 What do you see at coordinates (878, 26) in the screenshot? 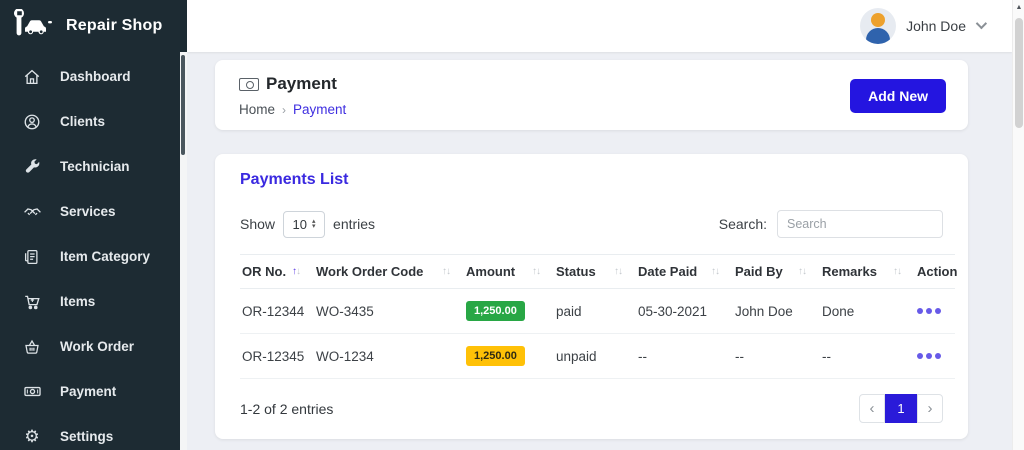
I see `avatar` at bounding box center [878, 26].